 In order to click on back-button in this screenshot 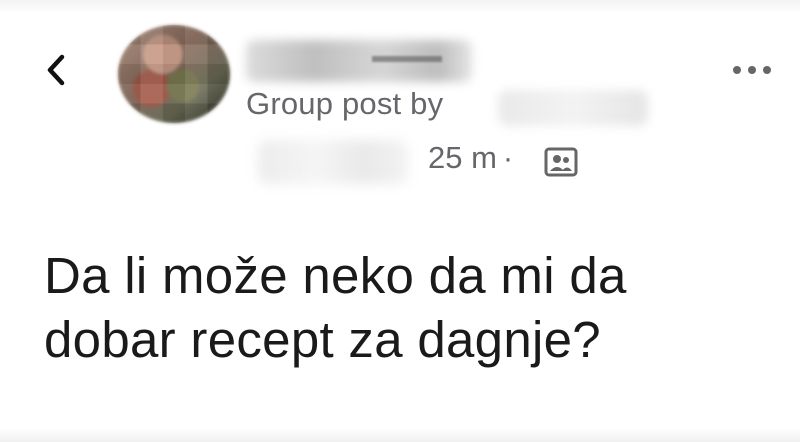, I will do `click(56, 70)`.